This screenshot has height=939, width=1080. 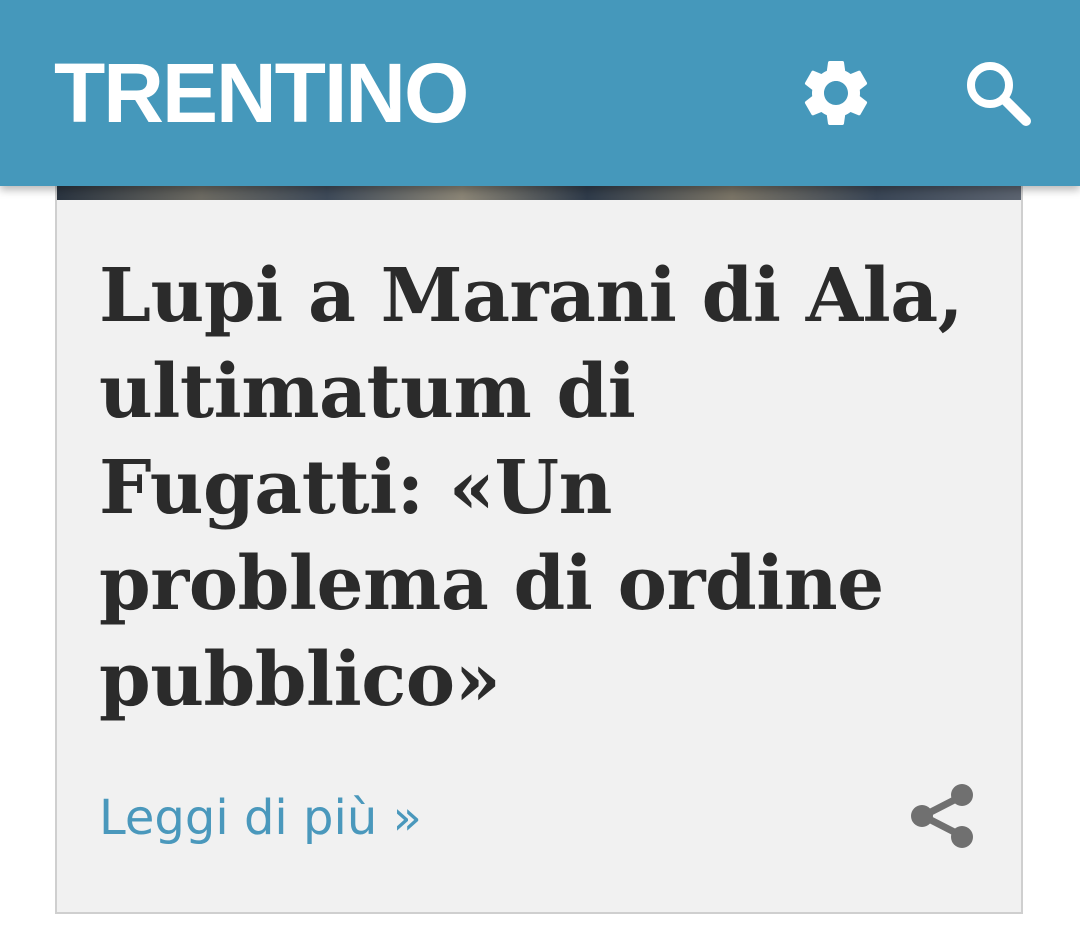 I want to click on settings-button, so click(x=836, y=93).